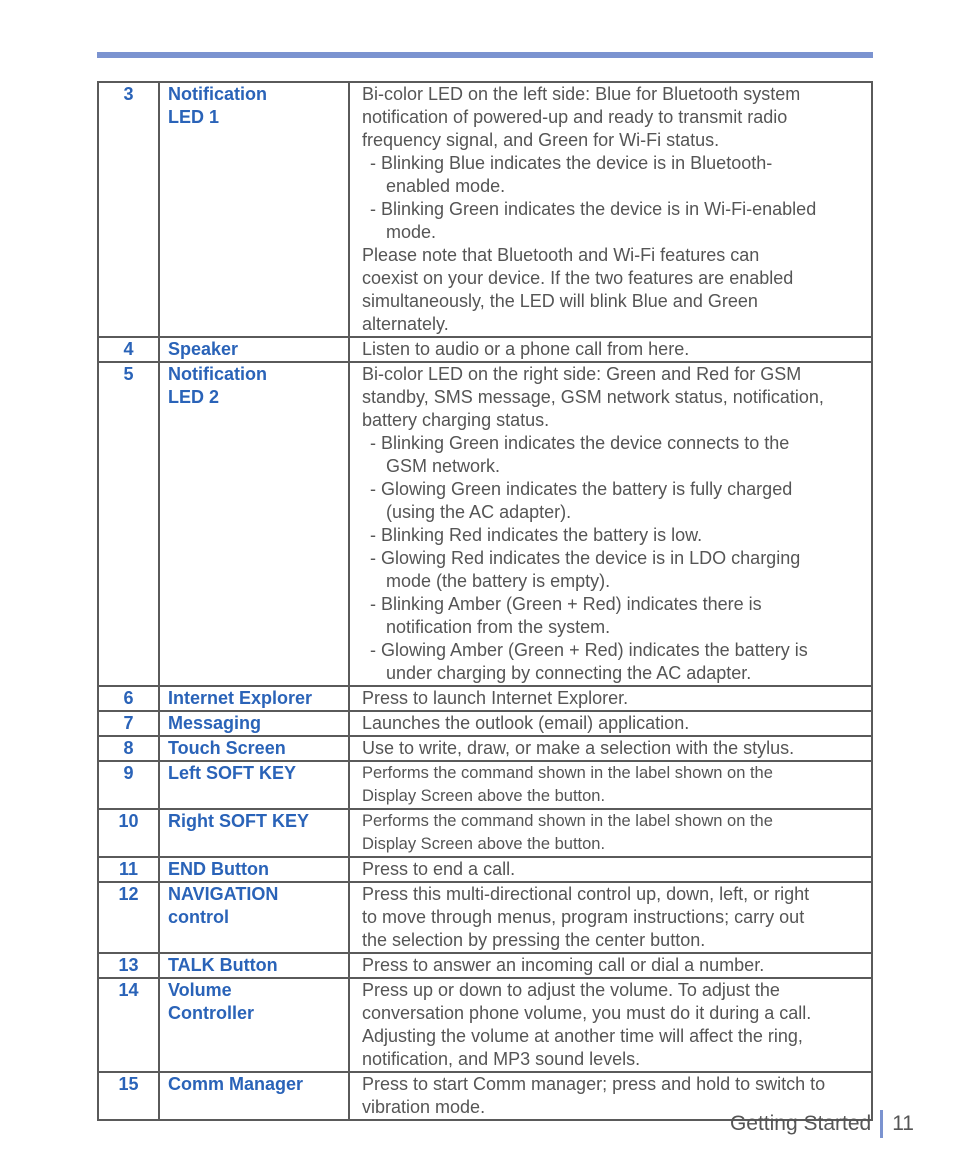 Image resolution: width=954 pixels, height=1173 pixels. I want to click on item-description: Press to launch Internet Explorer., so click(610, 698).